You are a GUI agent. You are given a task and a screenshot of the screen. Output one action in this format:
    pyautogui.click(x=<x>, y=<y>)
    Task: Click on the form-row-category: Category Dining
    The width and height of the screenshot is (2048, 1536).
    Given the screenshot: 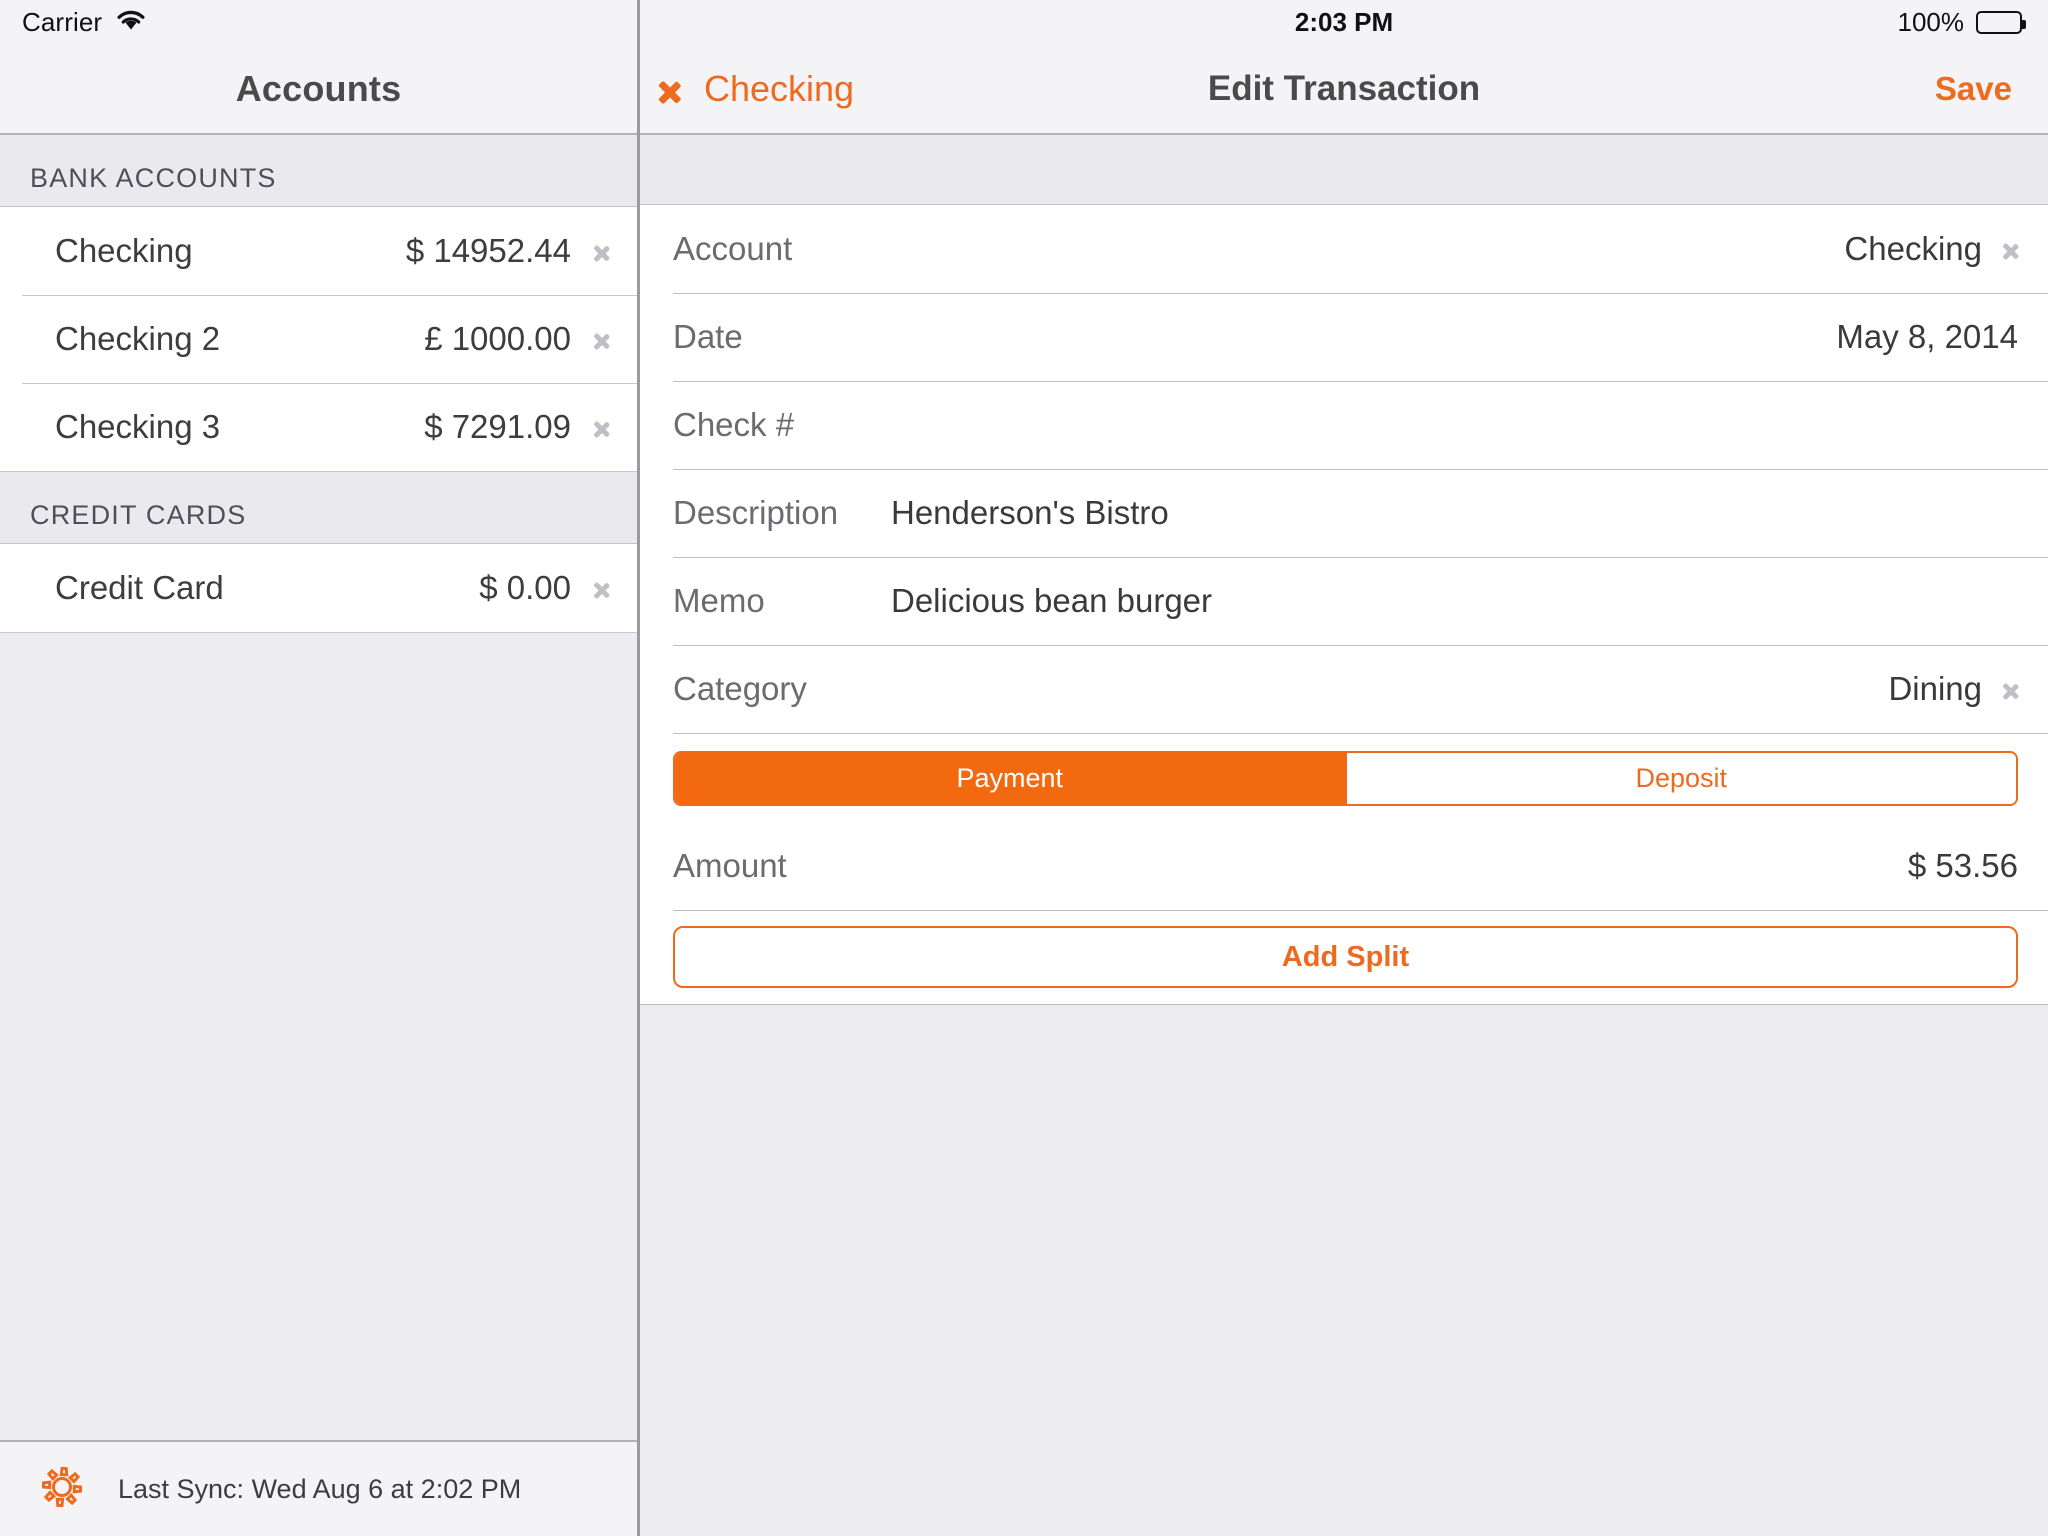 What is the action you would take?
    pyautogui.click(x=1344, y=689)
    